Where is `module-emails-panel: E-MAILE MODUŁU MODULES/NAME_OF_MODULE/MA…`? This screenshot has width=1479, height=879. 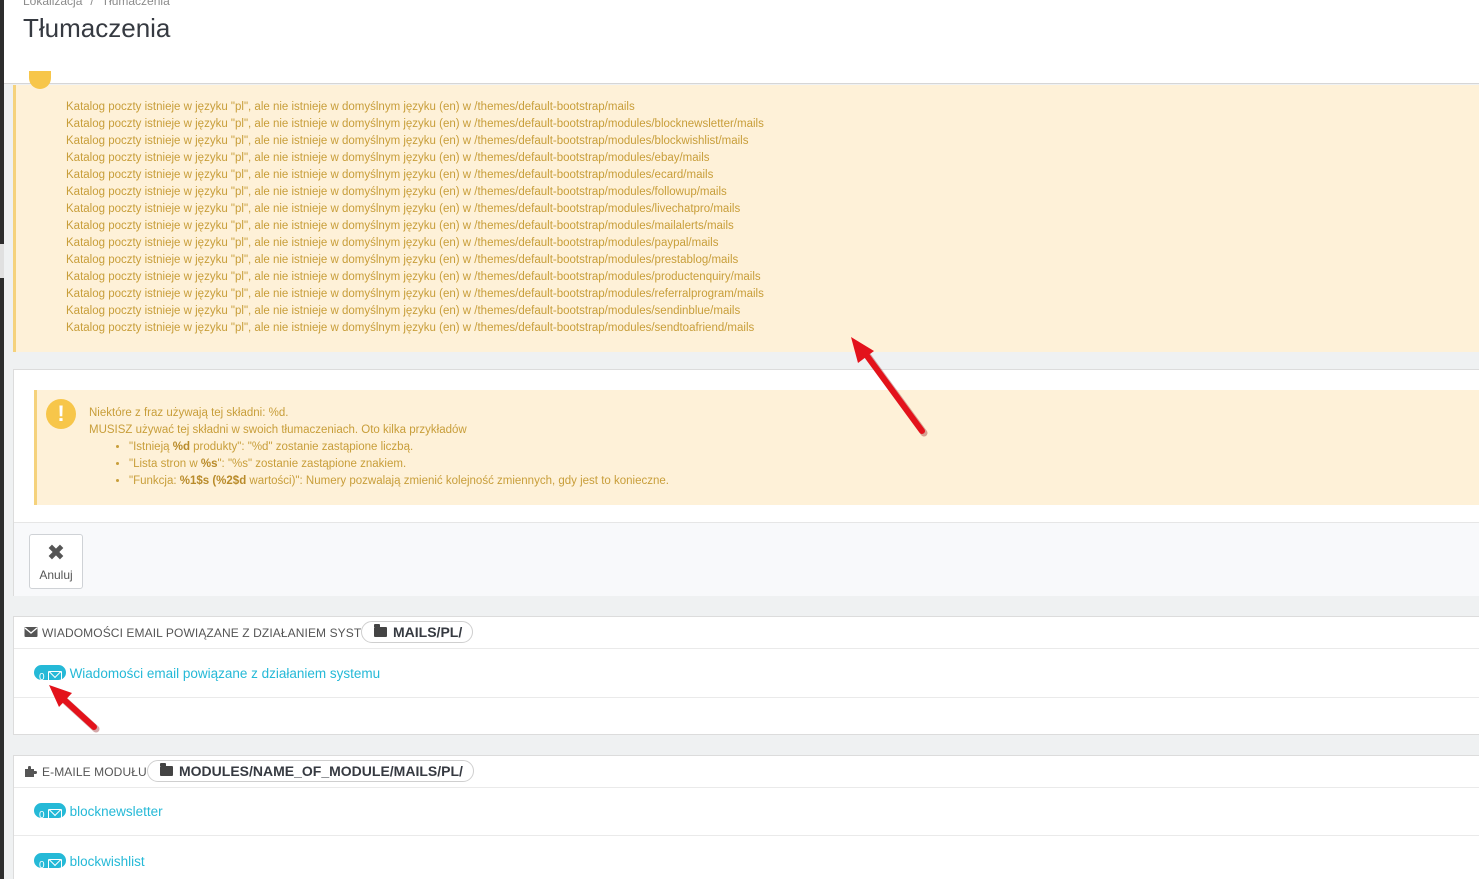 module-emails-panel: E-MAILE MODUŁU MODULES/NAME_OF_MODULE/MA… is located at coordinates (746, 817).